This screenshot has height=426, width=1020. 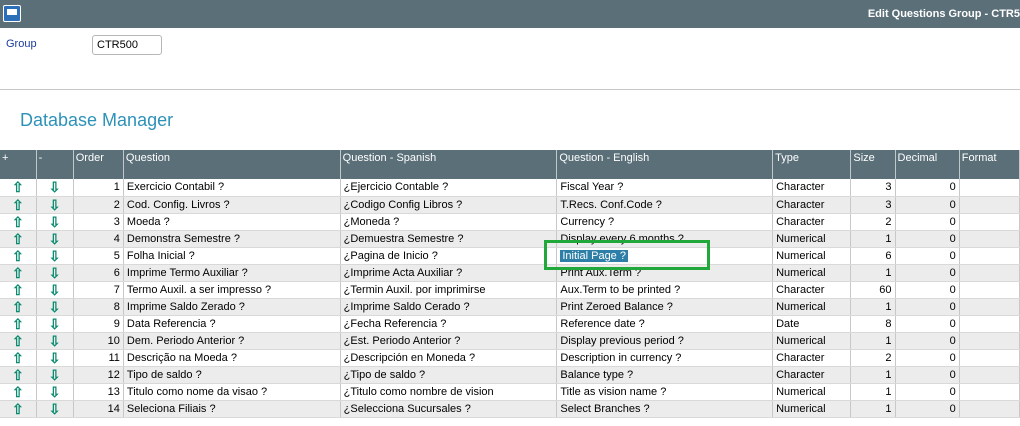 What do you see at coordinates (232, 205) in the screenshot?
I see `question-cell: Cod. Config. Livros ?` at bounding box center [232, 205].